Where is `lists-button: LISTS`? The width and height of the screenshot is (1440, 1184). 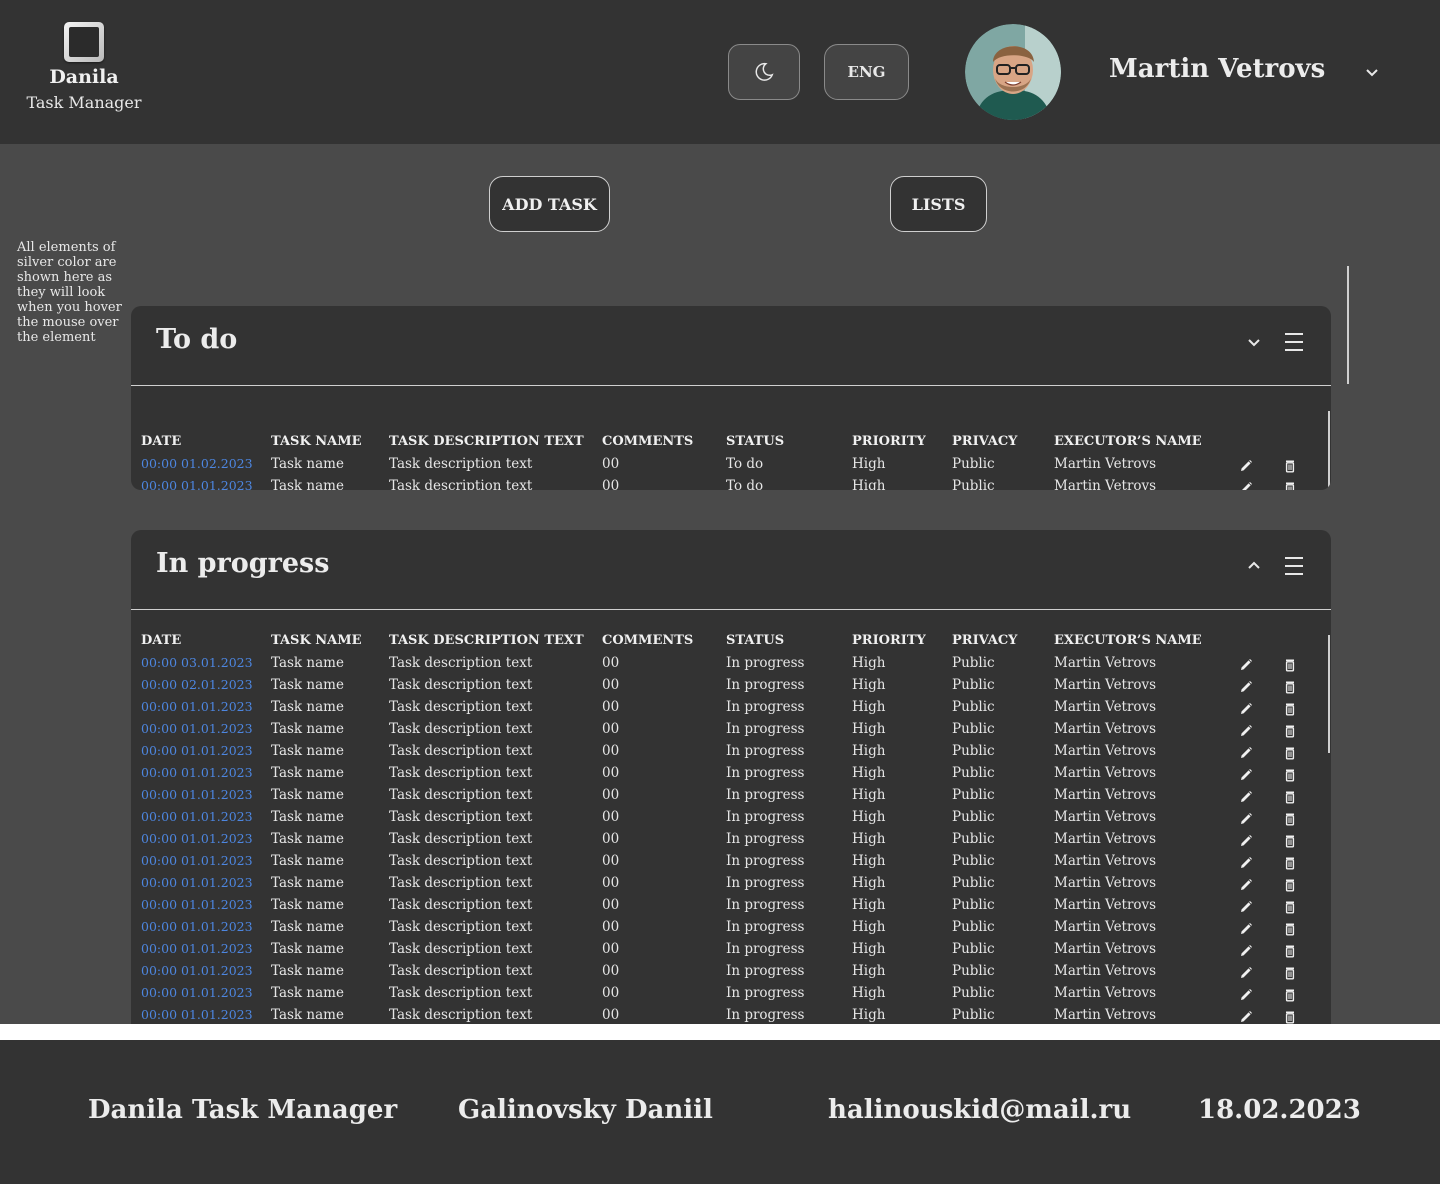
lists-button: LISTS is located at coordinates (938, 204).